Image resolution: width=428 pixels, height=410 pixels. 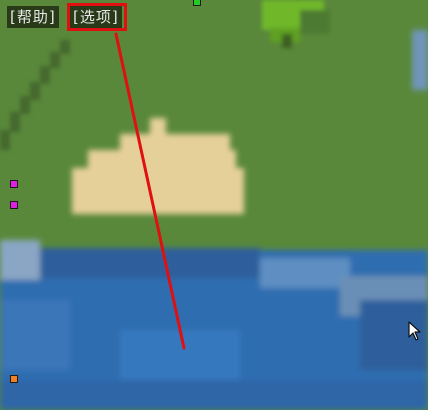 What do you see at coordinates (420, 60) in the screenshot?
I see `water-edge` at bounding box center [420, 60].